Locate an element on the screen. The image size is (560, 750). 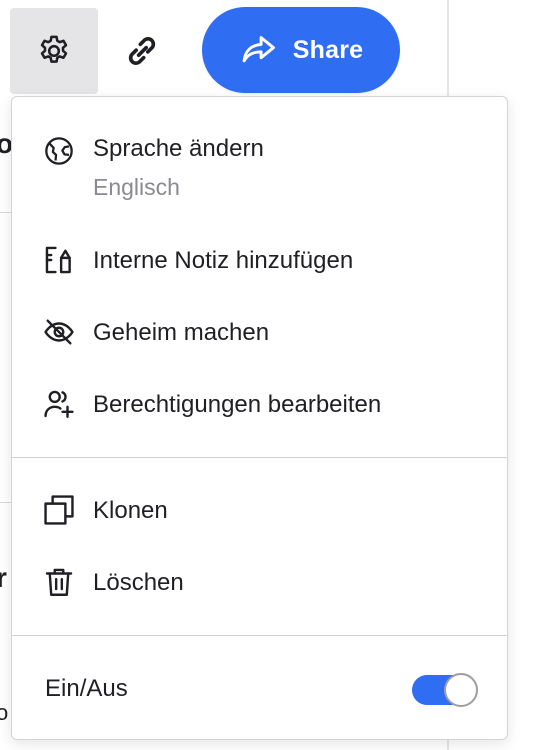
background-text-fragment: r is located at coordinates (3, 577).